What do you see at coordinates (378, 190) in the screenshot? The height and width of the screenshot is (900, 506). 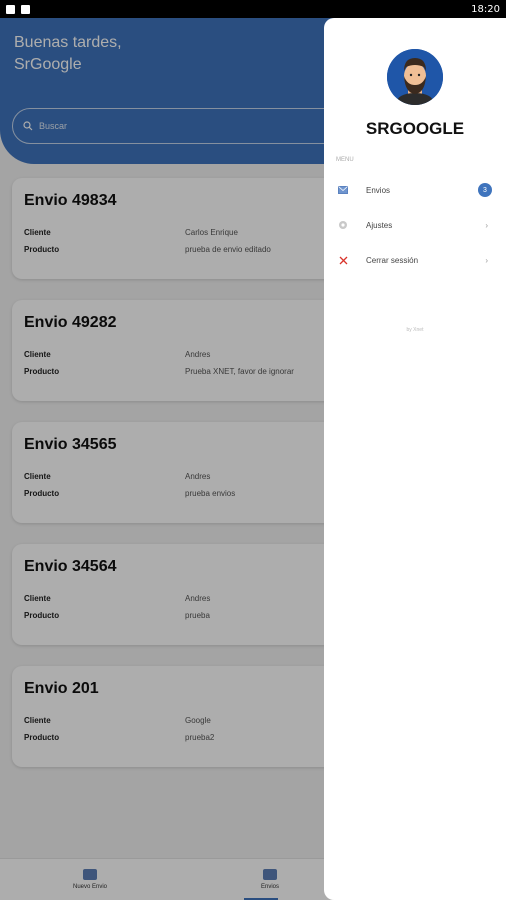 I see `drawer-item-label: Envios` at bounding box center [378, 190].